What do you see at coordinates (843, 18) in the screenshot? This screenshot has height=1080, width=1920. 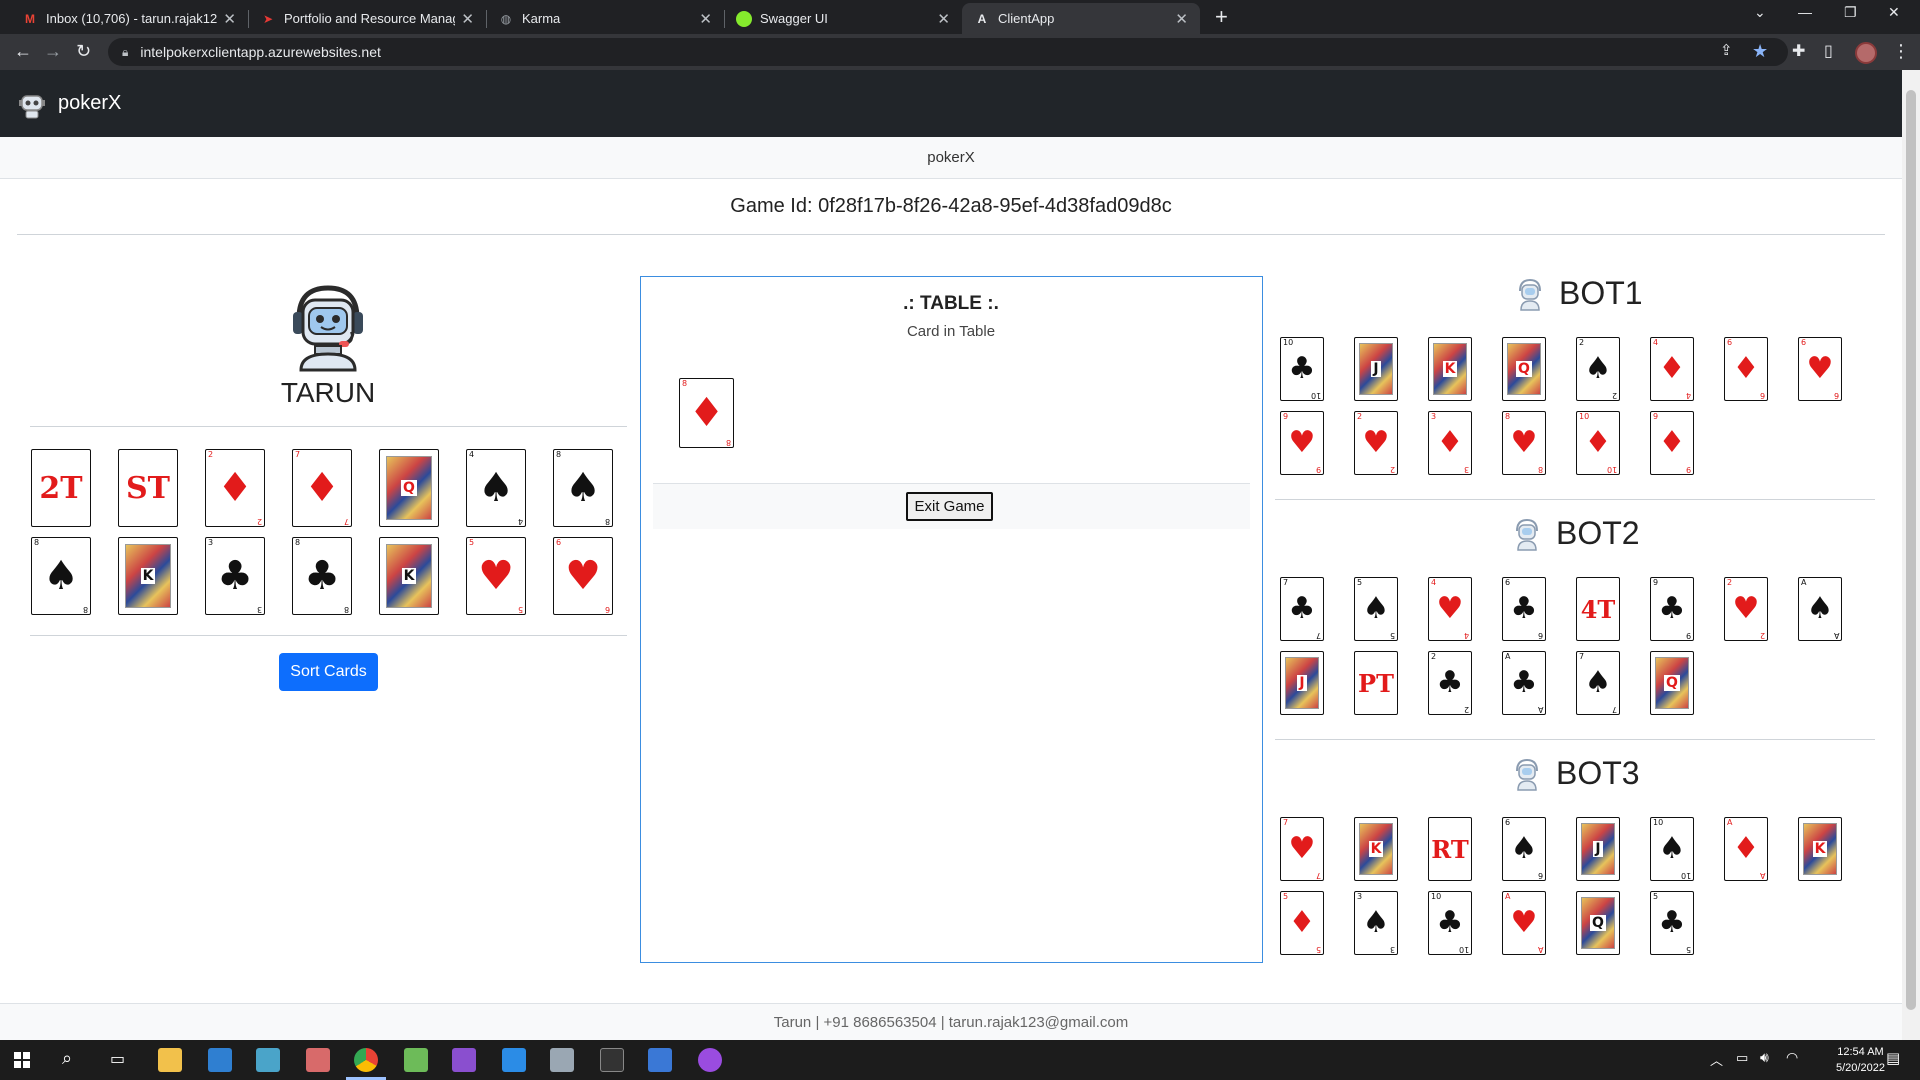 I see `browser-tab: Swagger UI ✕` at bounding box center [843, 18].